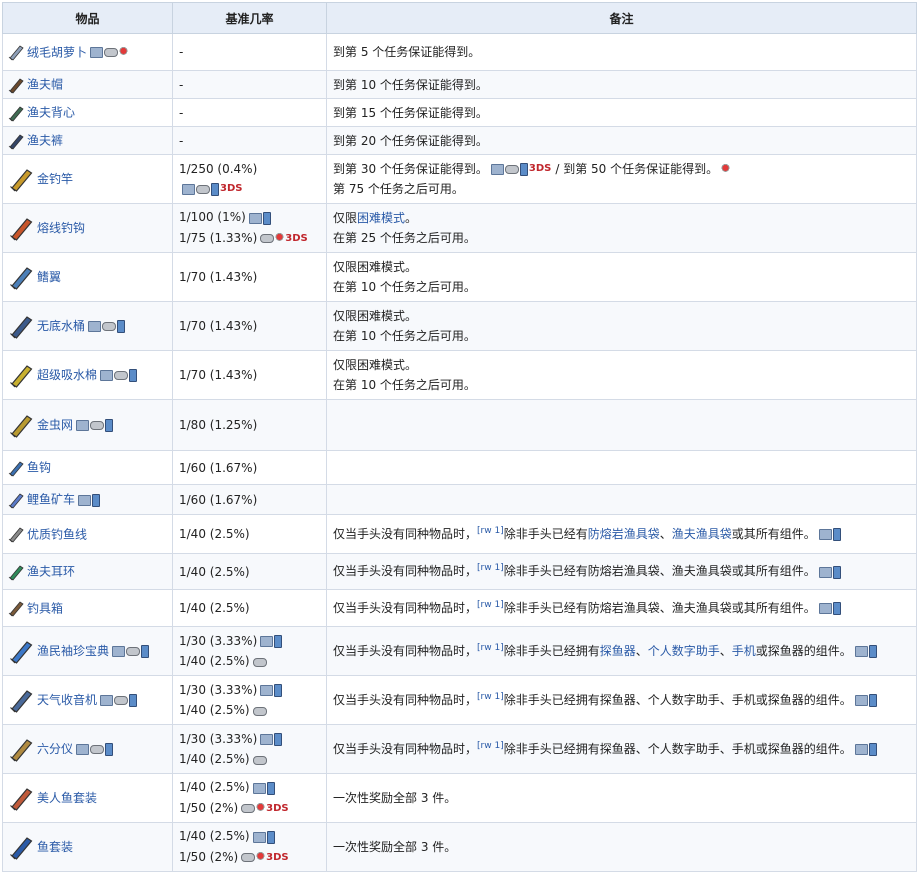 The height and width of the screenshot is (888, 920). I want to click on platform-icons: 3DS, so click(283, 238).